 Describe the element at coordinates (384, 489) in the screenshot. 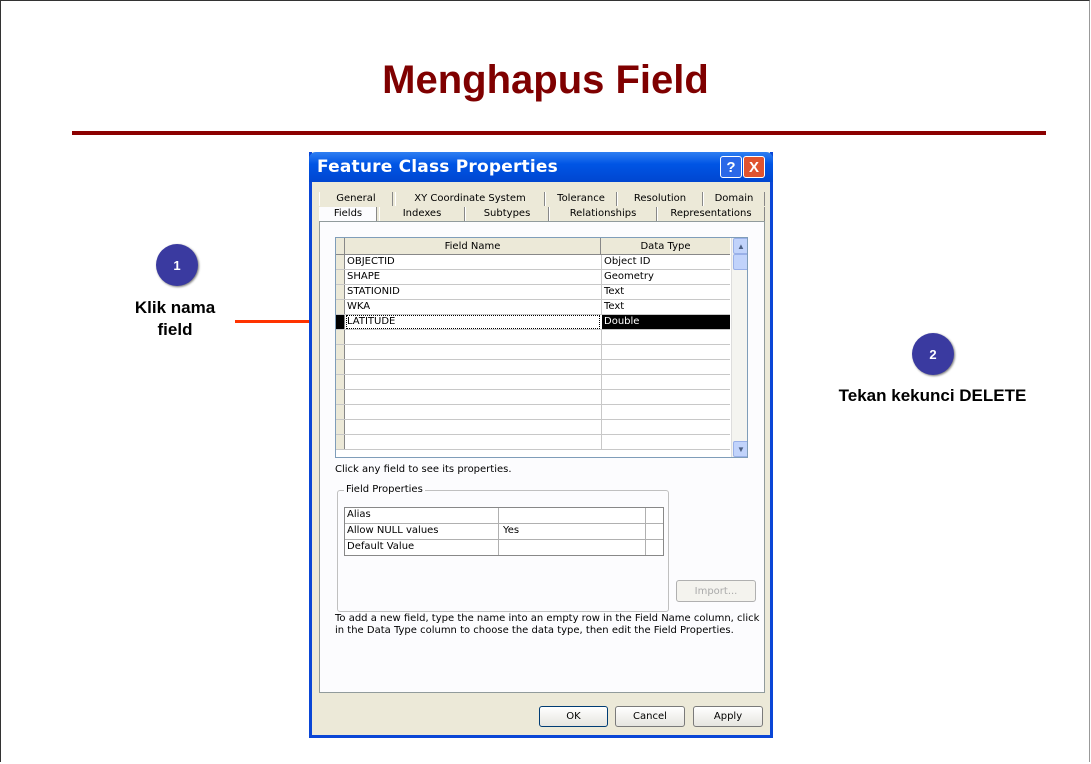

I see `field-properties-legend: Field Properties` at that location.